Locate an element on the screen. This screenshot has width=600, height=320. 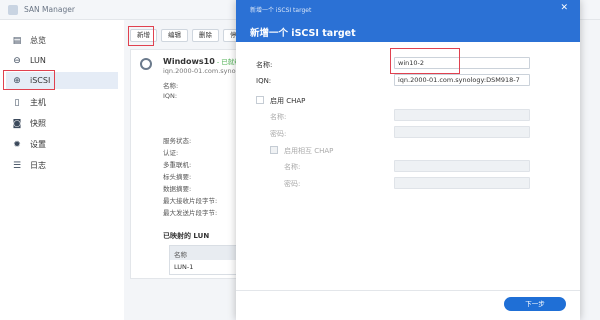
table-row: LUN-1 is located at coordinates (206, 267).